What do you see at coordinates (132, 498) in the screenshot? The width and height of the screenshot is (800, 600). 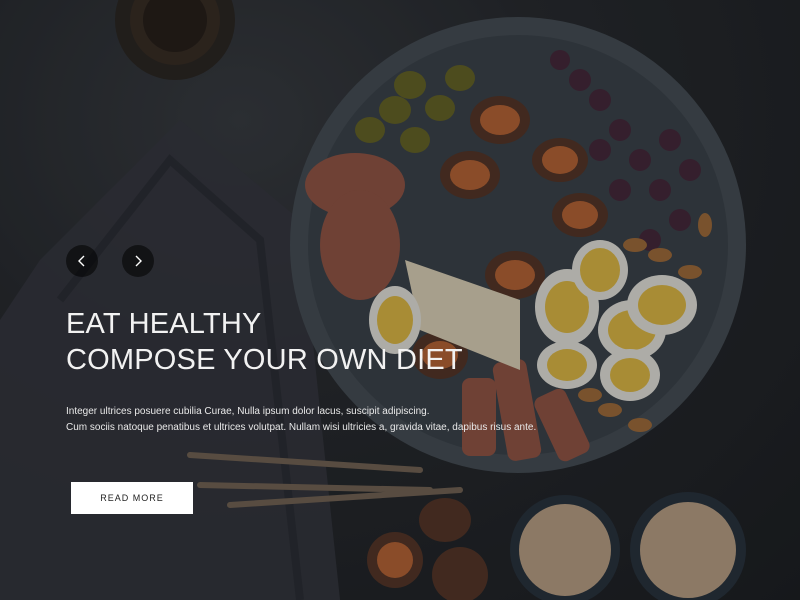 I see `read-more-button: READ MORE` at bounding box center [132, 498].